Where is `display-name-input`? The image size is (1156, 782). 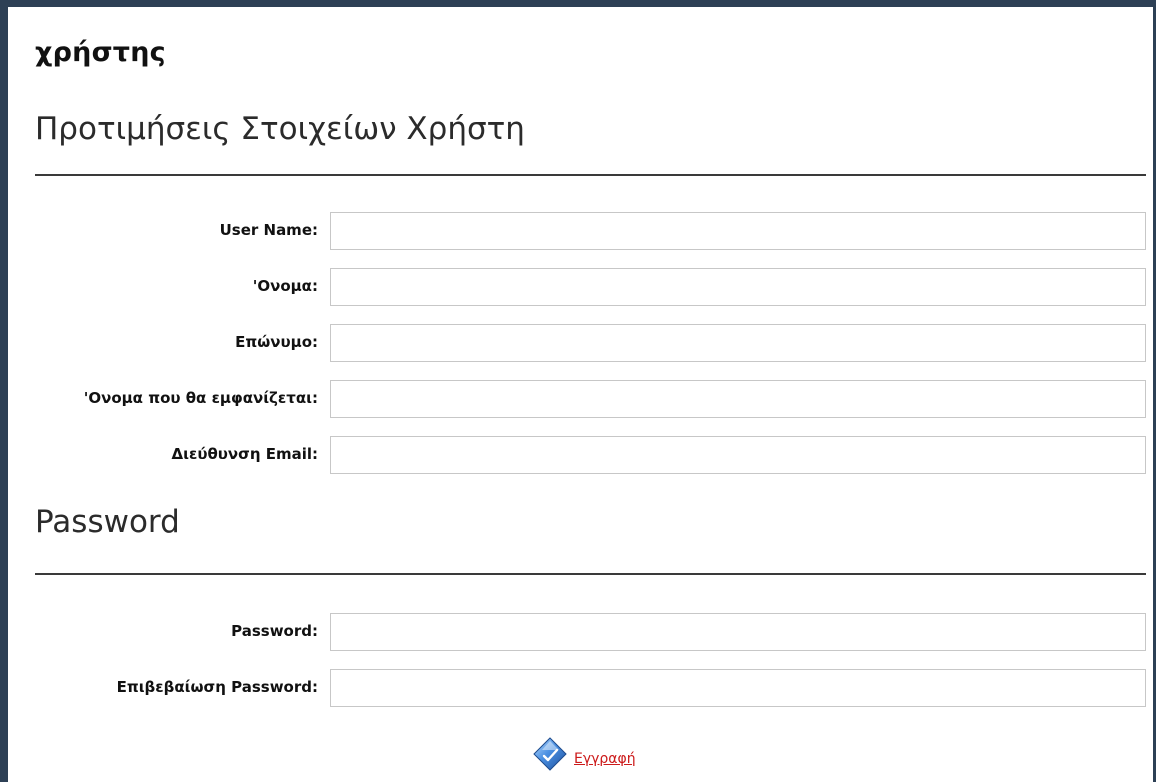
display-name-input is located at coordinates (738, 399).